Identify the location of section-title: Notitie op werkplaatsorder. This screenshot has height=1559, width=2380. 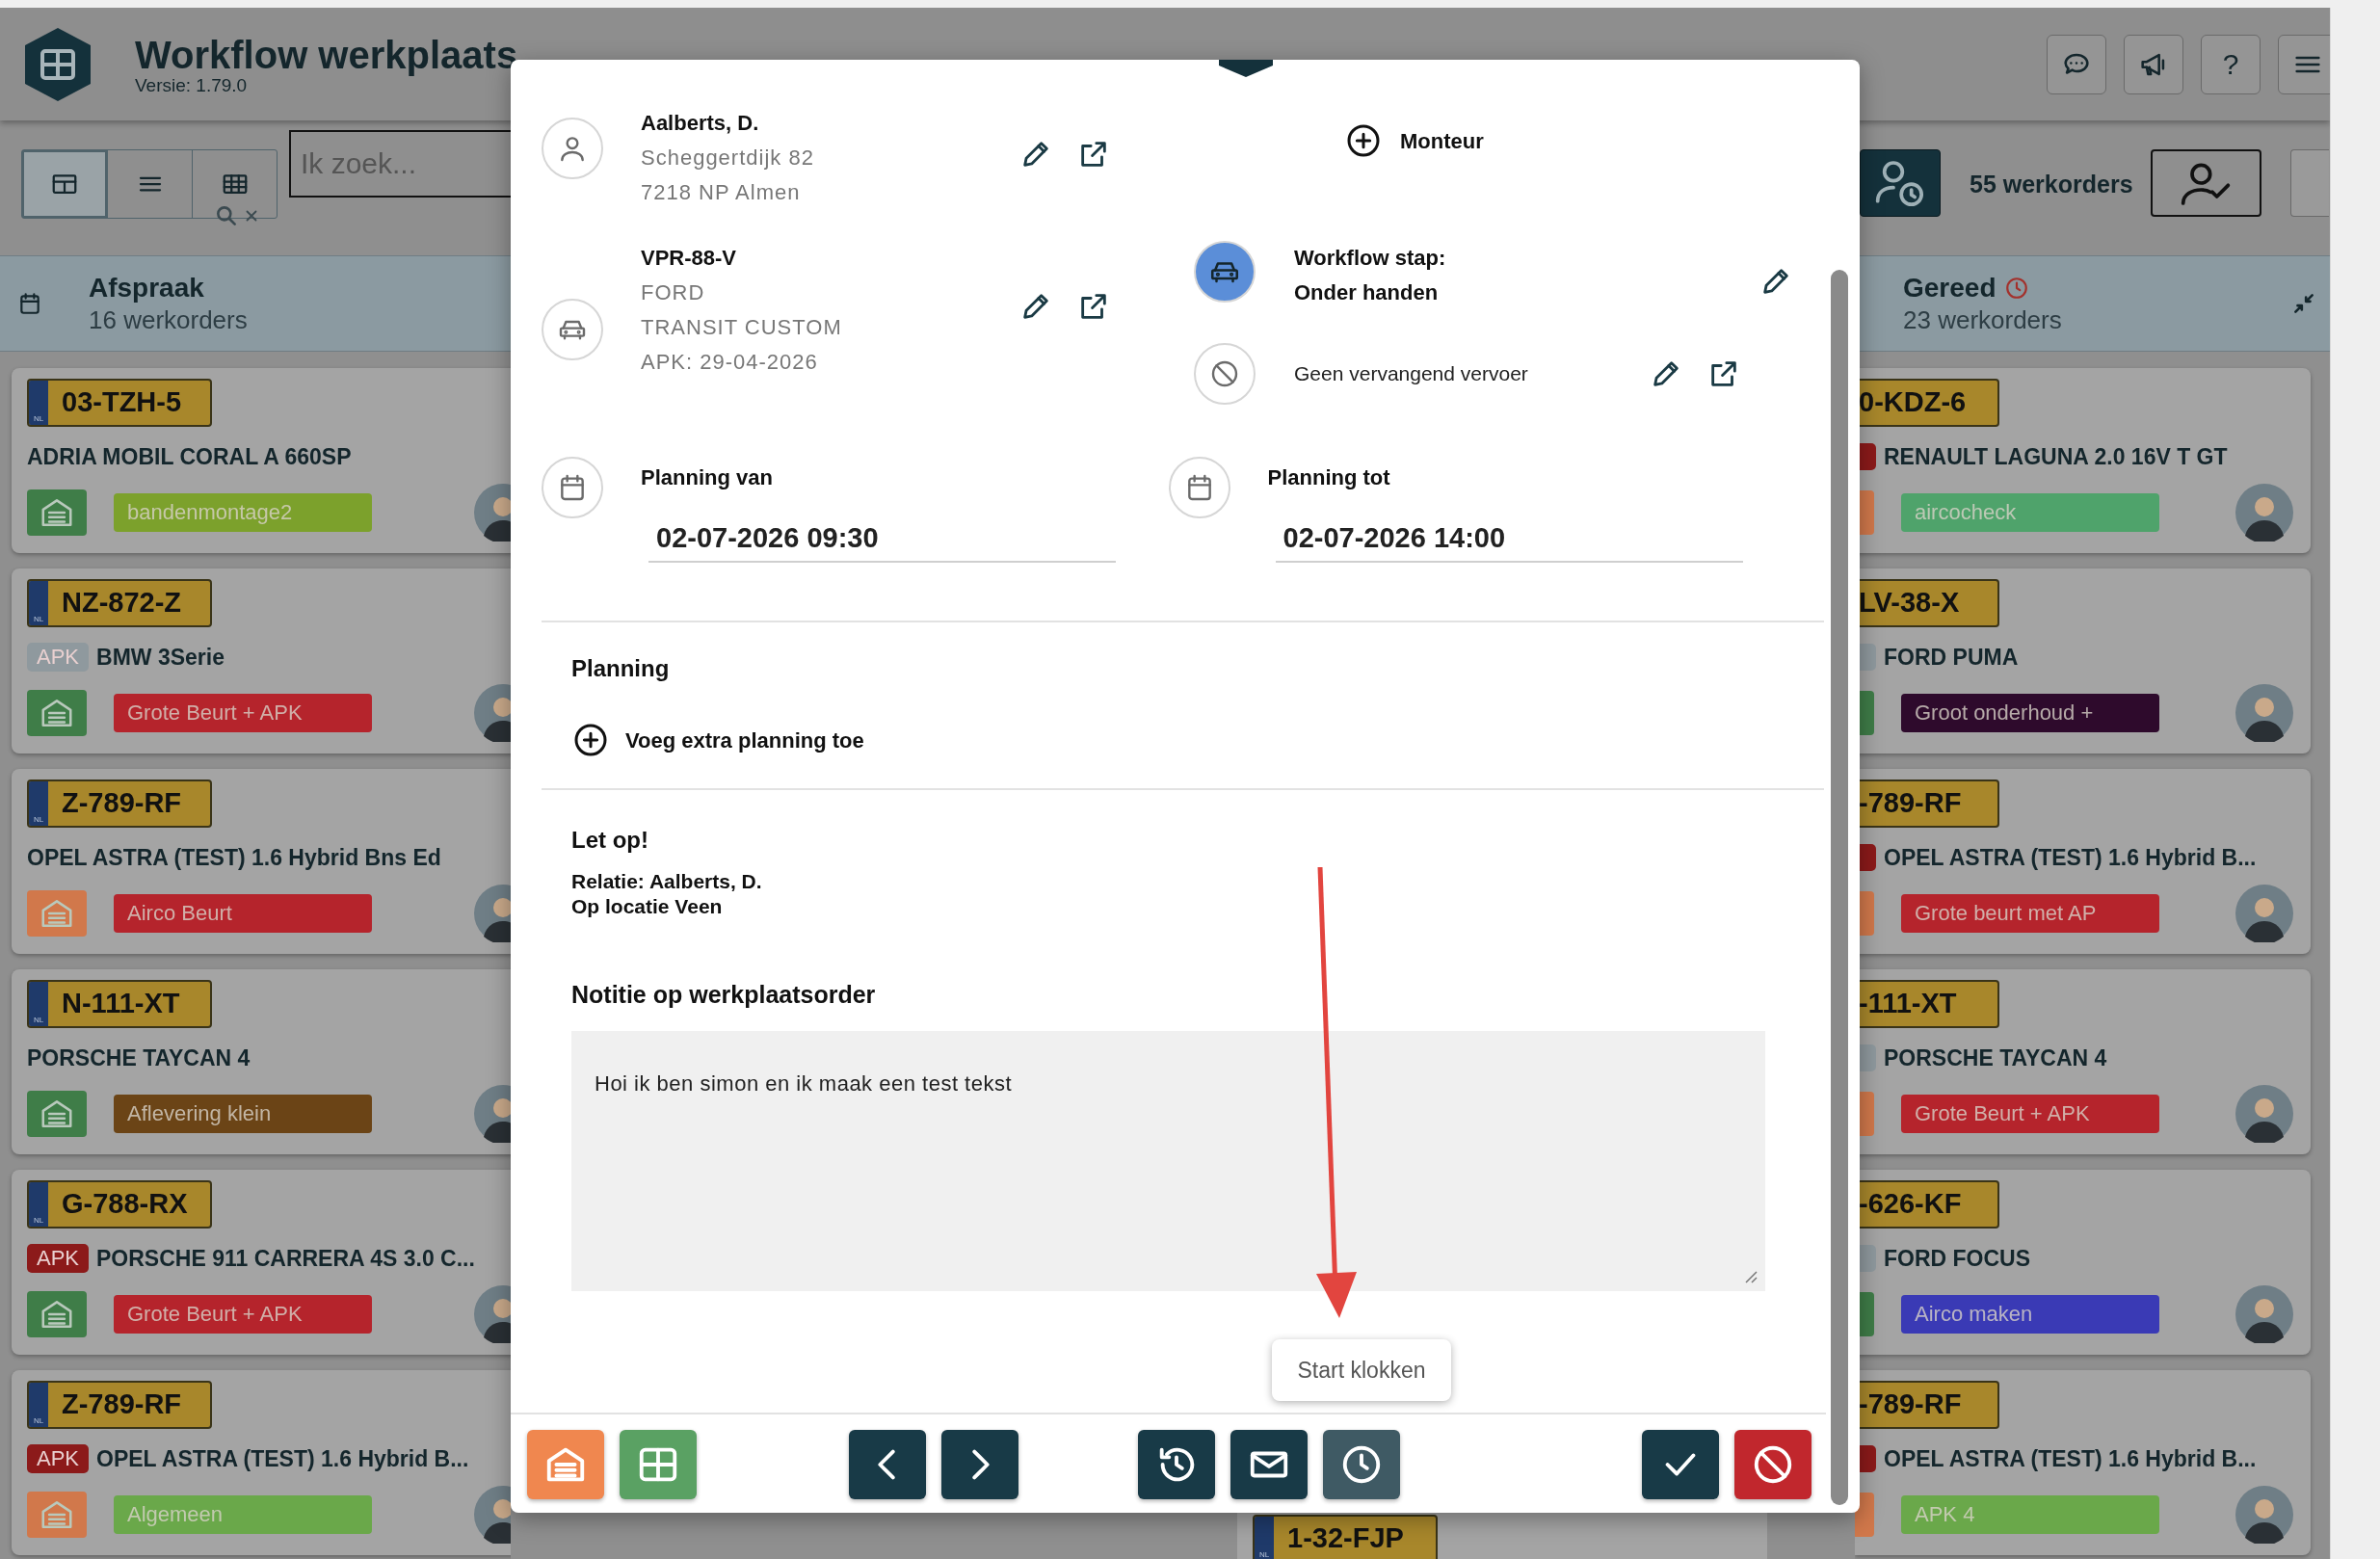
(724, 995).